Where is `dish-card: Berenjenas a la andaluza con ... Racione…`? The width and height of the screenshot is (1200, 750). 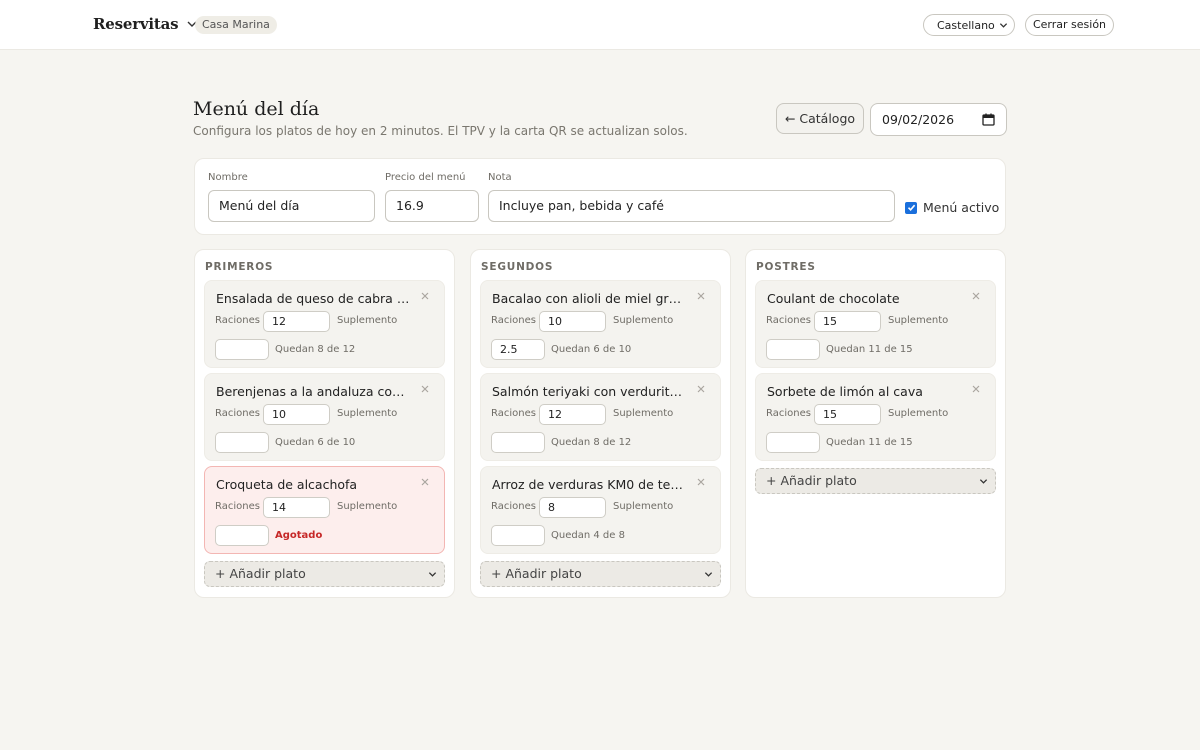 dish-card: Berenjenas a la andaluza con ... Racione… is located at coordinates (324, 417).